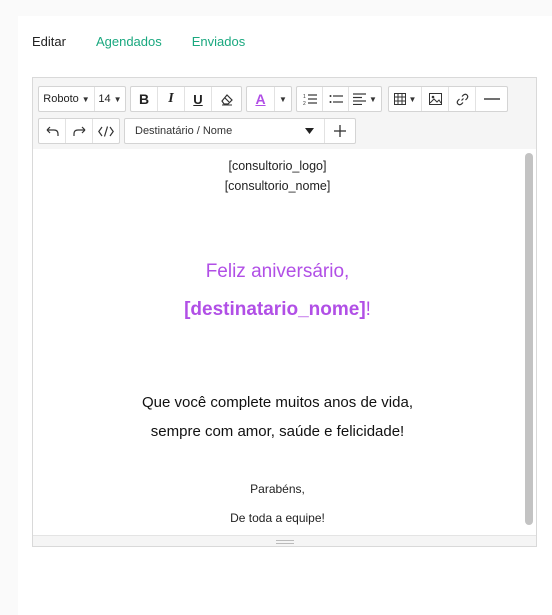 The image size is (552, 615). What do you see at coordinates (368, 309) in the screenshot?
I see `recipient-suffix: !` at bounding box center [368, 309].